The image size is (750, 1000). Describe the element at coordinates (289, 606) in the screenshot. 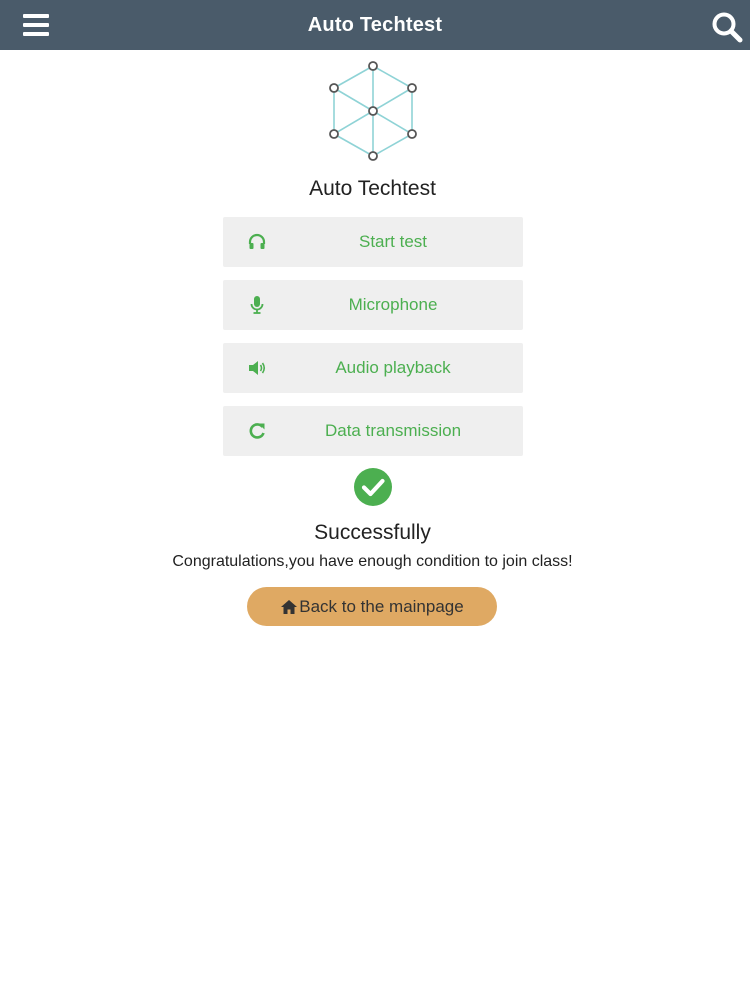

I see `home-icon` at that location.